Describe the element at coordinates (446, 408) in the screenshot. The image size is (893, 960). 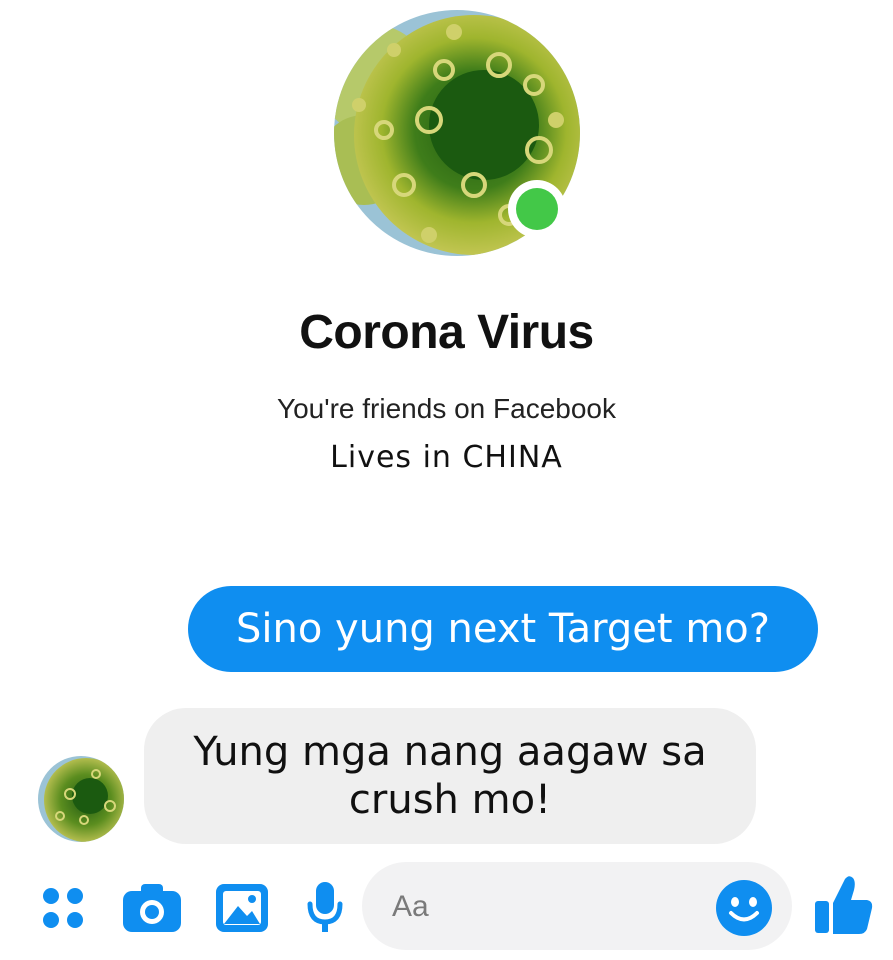
I see `friends-status-text: You're friends on Facebook` at that location.